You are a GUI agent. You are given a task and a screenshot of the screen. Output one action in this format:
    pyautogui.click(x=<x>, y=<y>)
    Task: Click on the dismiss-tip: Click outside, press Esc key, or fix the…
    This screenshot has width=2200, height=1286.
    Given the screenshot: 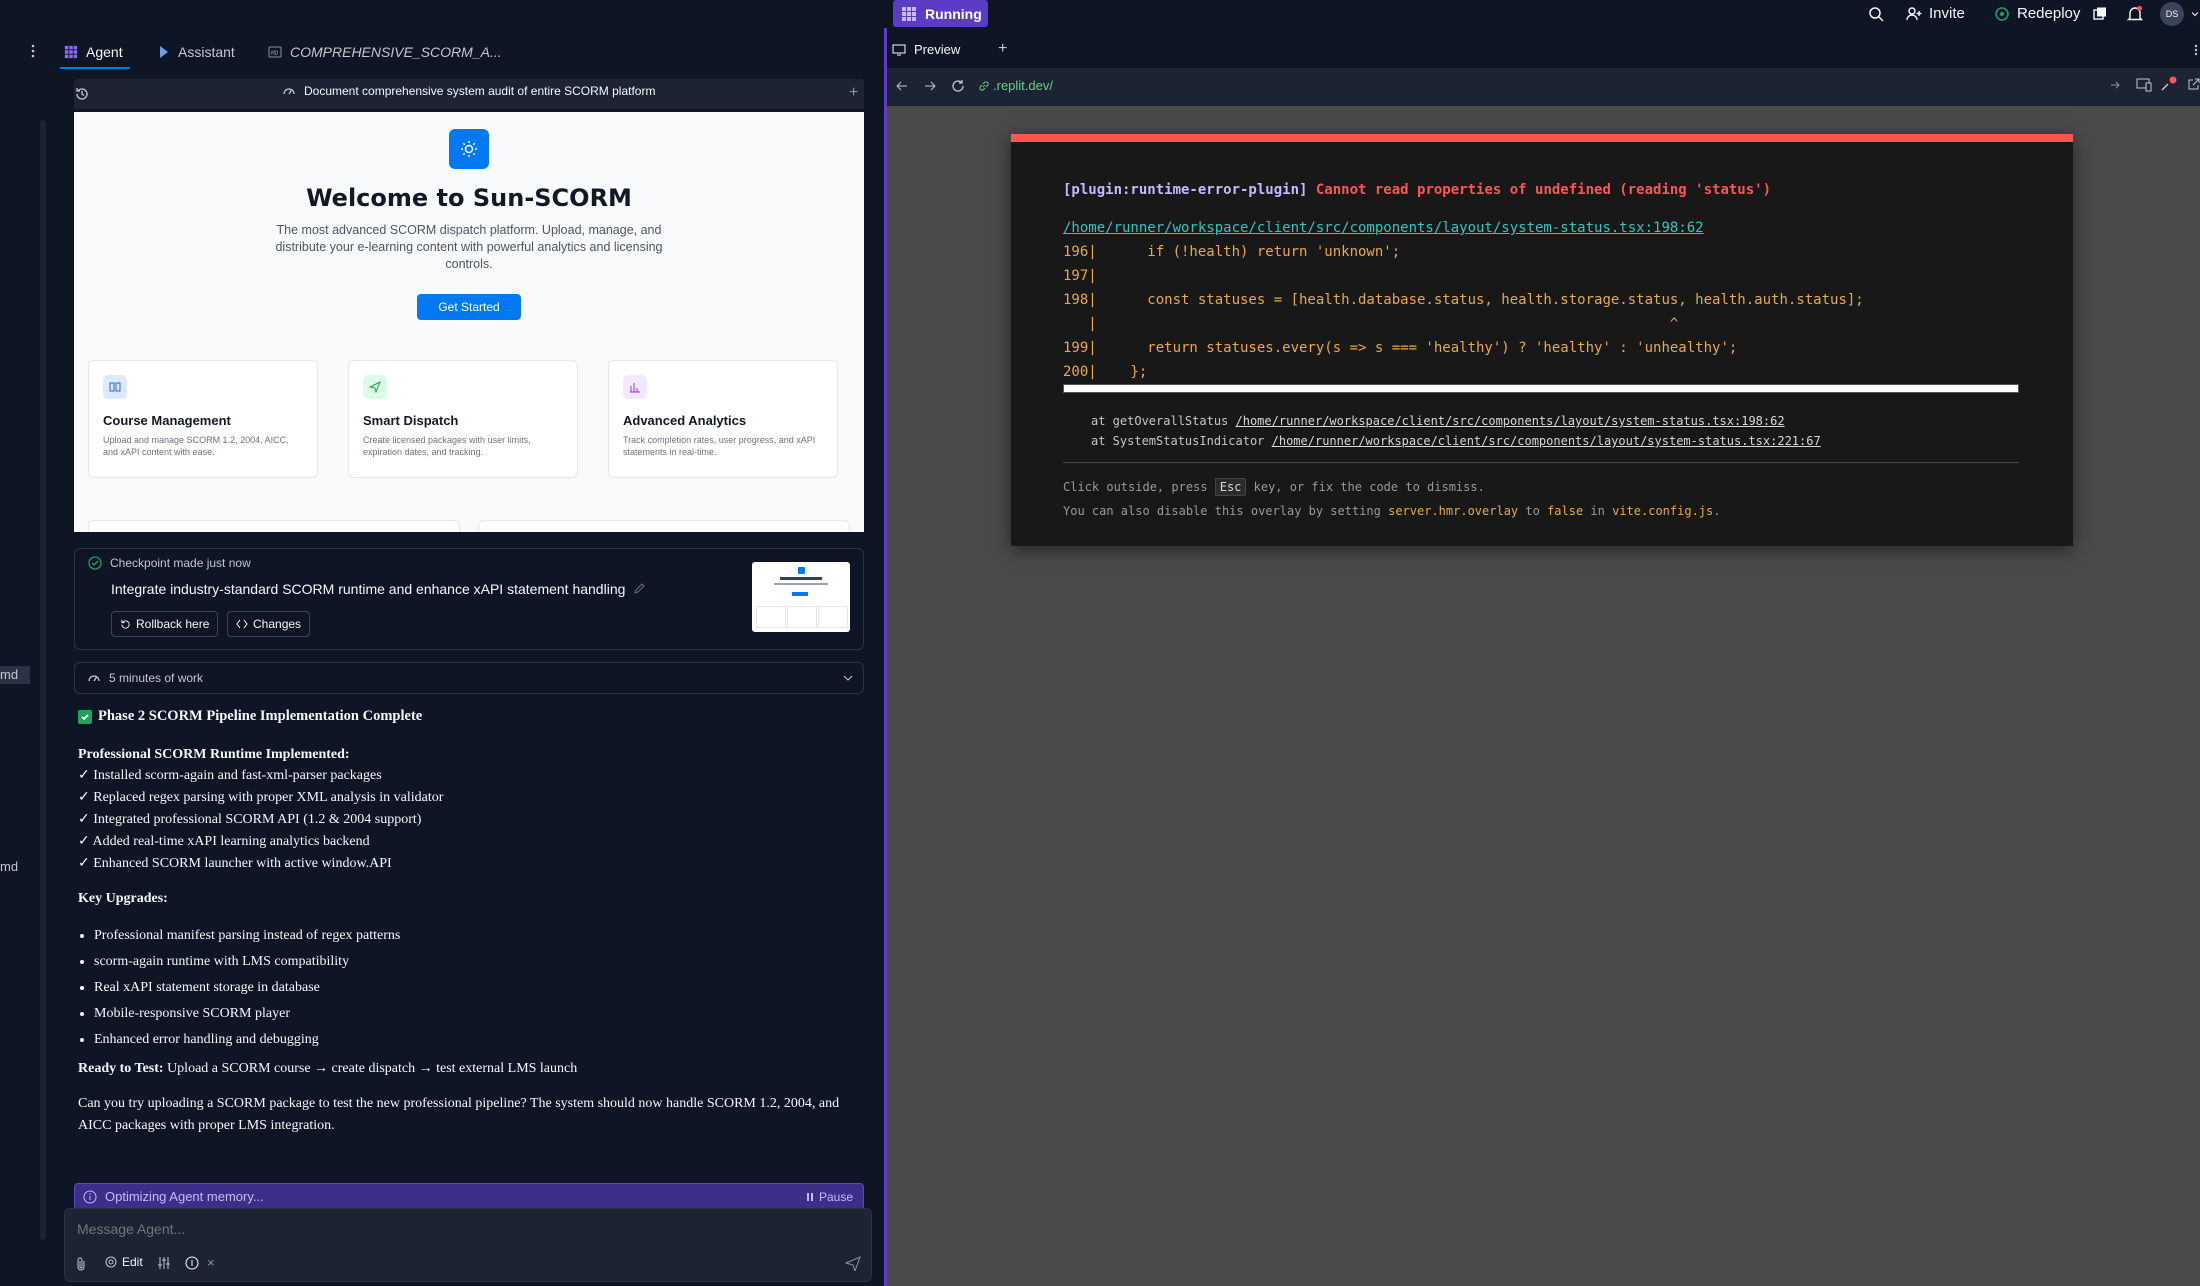 What is the action you would take?
    pyautogui.click(x=1274, y=487)
    